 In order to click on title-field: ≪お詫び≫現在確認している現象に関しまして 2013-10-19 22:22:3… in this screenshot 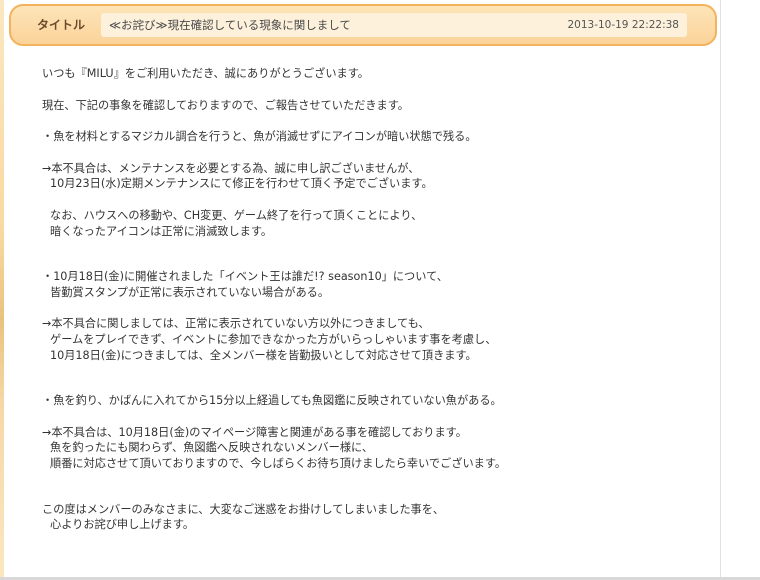, I will do `click(394, 25)`.